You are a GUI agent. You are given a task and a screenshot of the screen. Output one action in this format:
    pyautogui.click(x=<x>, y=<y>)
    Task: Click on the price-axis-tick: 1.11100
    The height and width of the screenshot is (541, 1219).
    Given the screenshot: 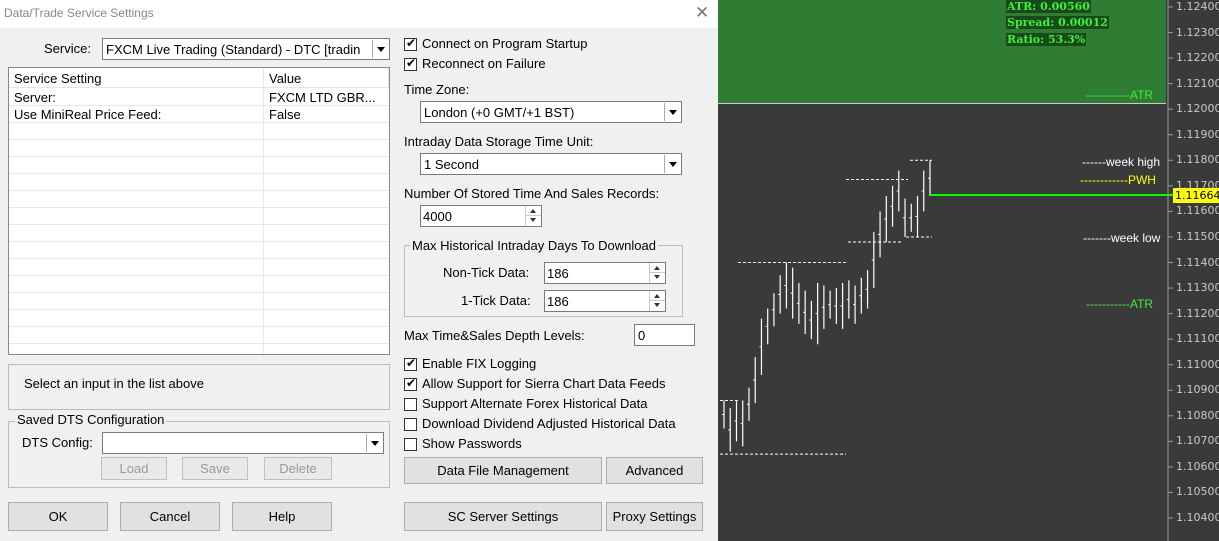 What is the action you would take?
    pyautogui.click(x=1197, y=339)
    